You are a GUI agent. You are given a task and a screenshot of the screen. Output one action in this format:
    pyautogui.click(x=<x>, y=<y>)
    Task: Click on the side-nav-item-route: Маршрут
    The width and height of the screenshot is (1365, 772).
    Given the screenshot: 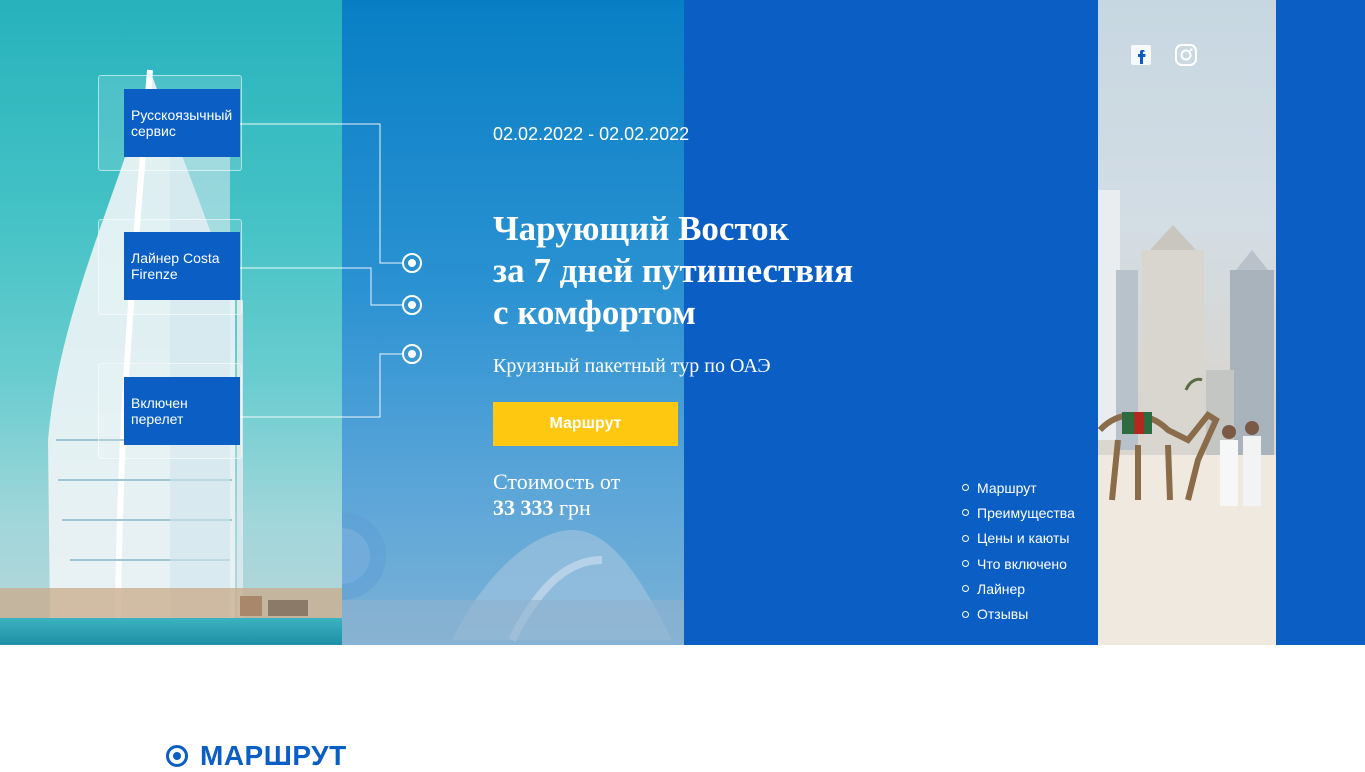 What is the action you would take?
    pyautogui.click(x=1018, y=487)
    